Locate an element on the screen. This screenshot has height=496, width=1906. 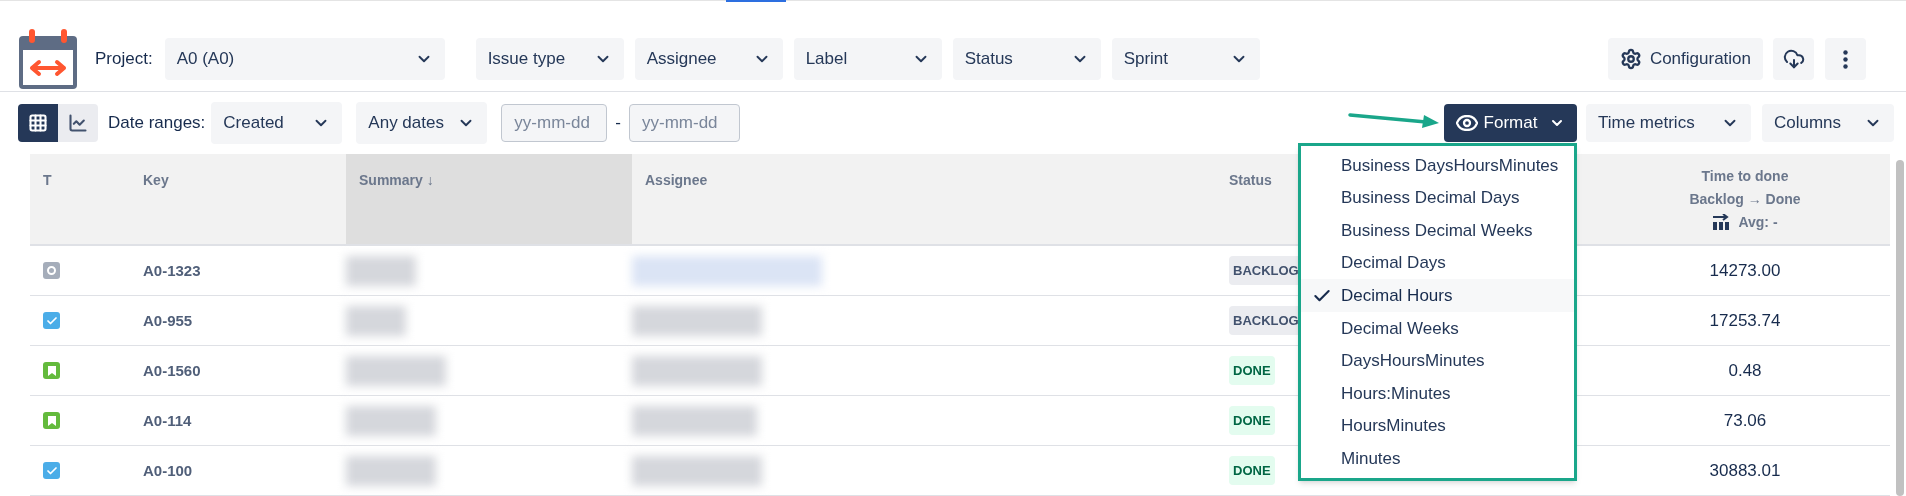
menu-item: DaysHoursMinutes is located at coordinates (1437, 361).